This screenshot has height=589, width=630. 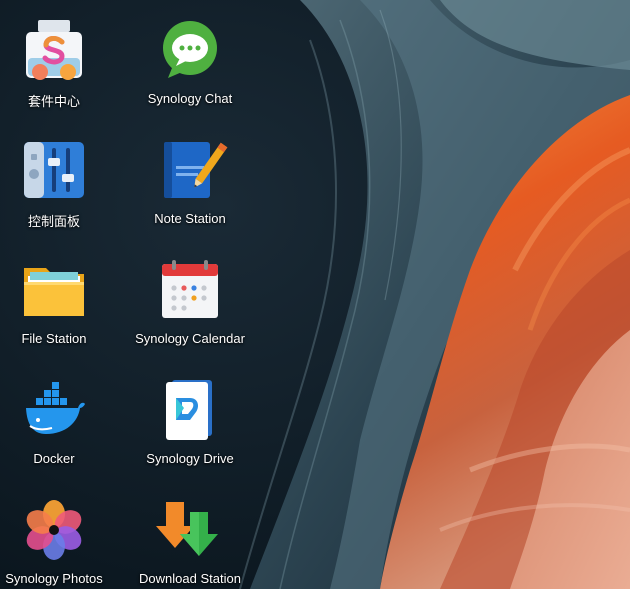 I want to click on package-center-icon, so click(x=54, y=50).